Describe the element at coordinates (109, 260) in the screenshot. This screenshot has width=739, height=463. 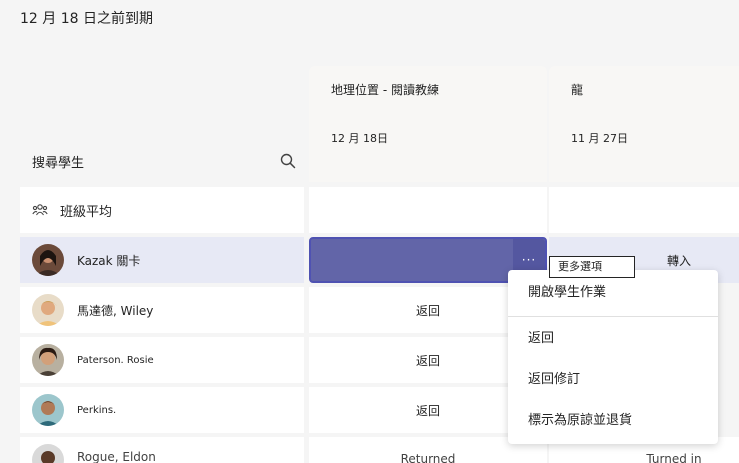
I see `student-name: Kazak 關卡` at that location.